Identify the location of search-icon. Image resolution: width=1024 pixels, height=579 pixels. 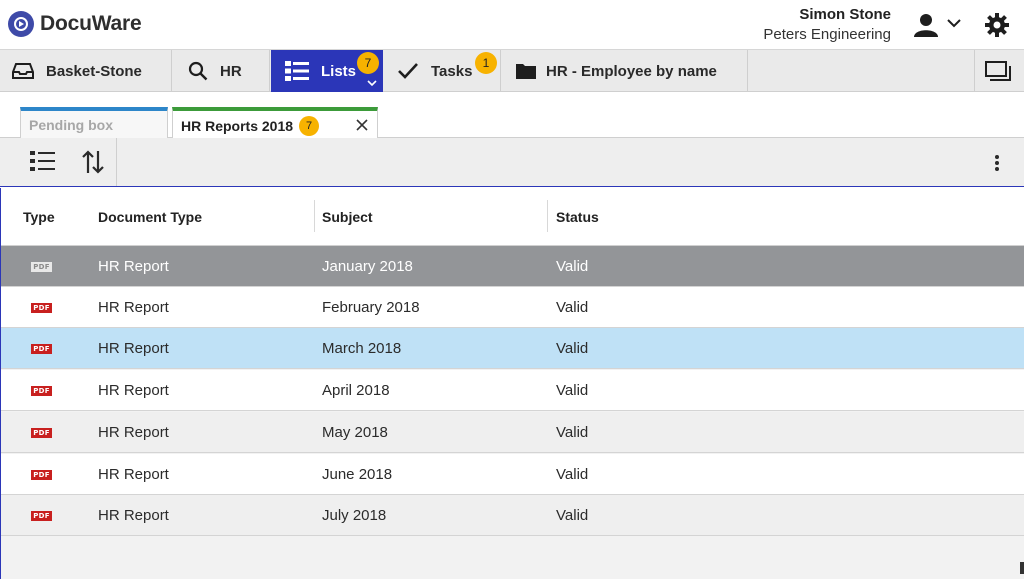
(198, 71).